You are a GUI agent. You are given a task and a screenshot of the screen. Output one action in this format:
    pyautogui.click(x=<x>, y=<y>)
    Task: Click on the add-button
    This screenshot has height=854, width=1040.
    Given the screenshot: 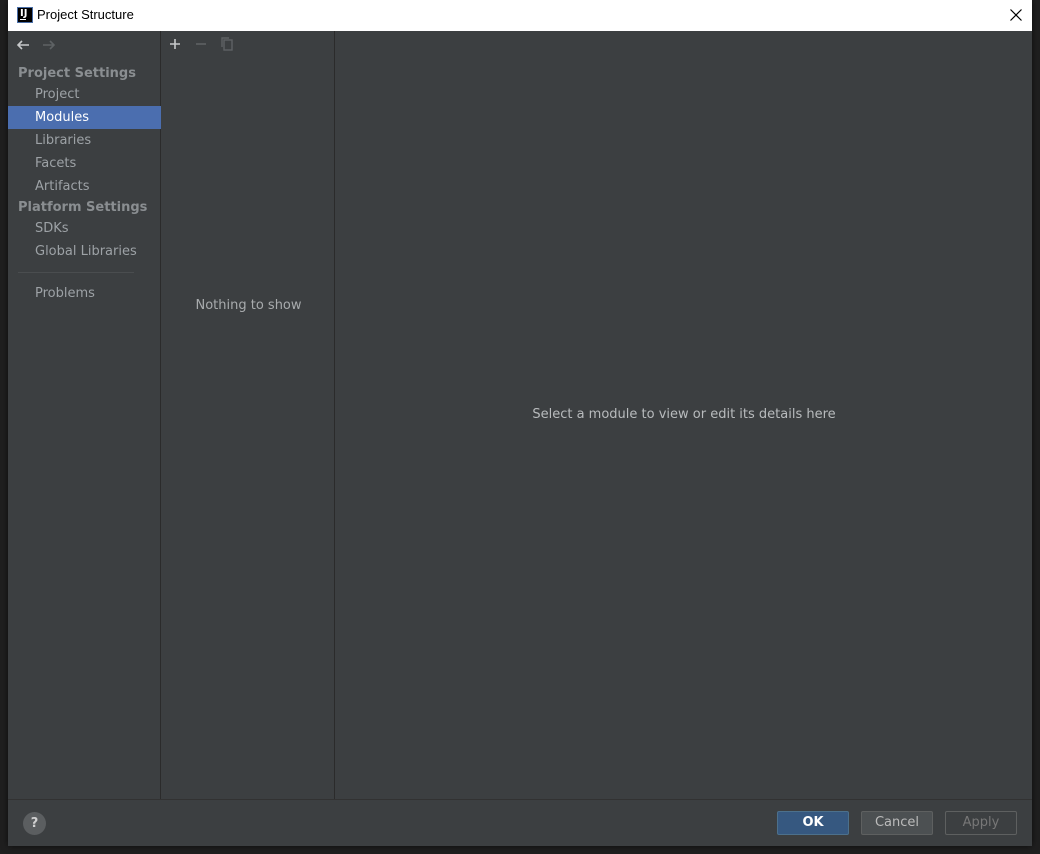 What is the action you would take?
    pyautogui.click(x=175, y=44)
    